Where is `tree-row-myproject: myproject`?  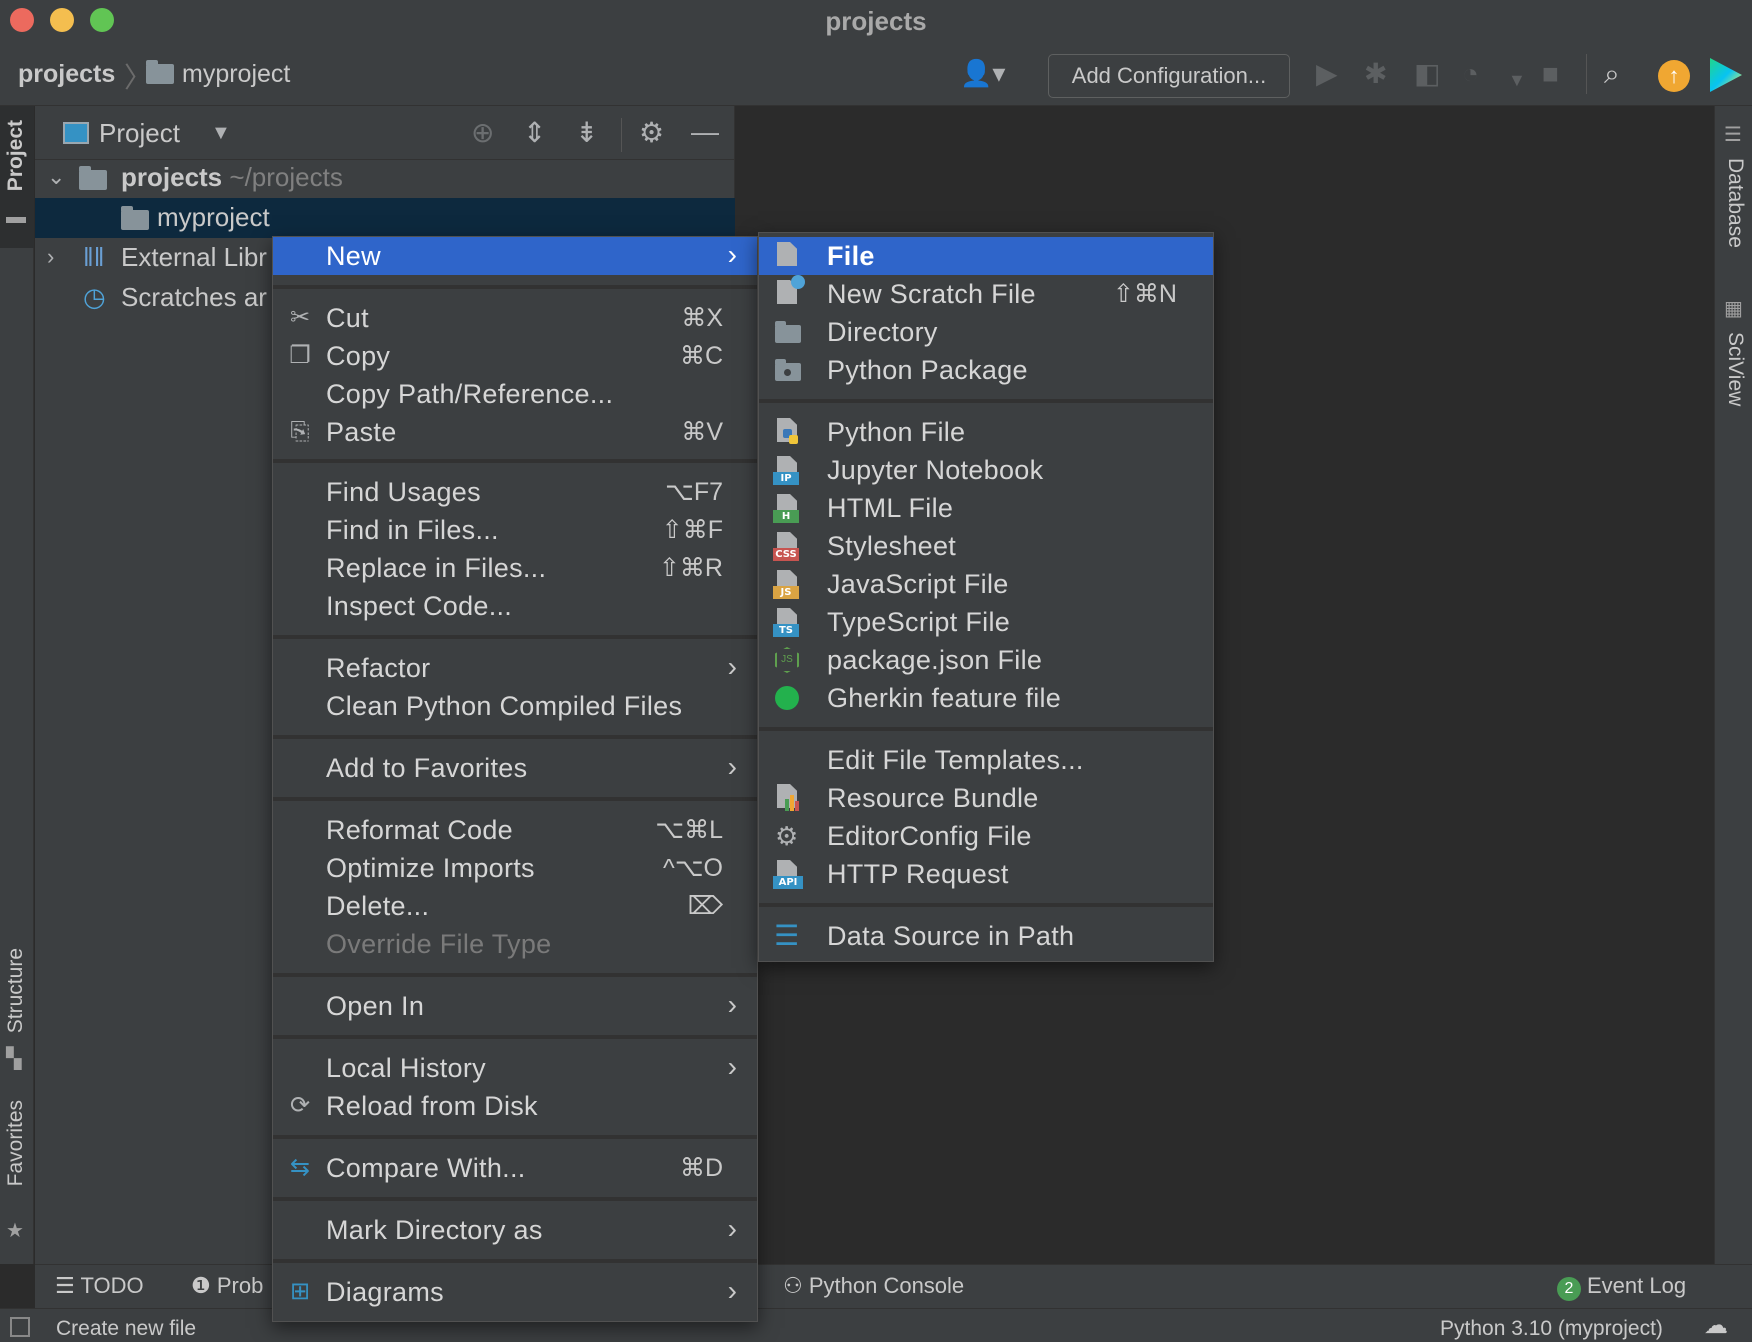 tree-row-myproject: myproject is located at coordinates (385, 218).